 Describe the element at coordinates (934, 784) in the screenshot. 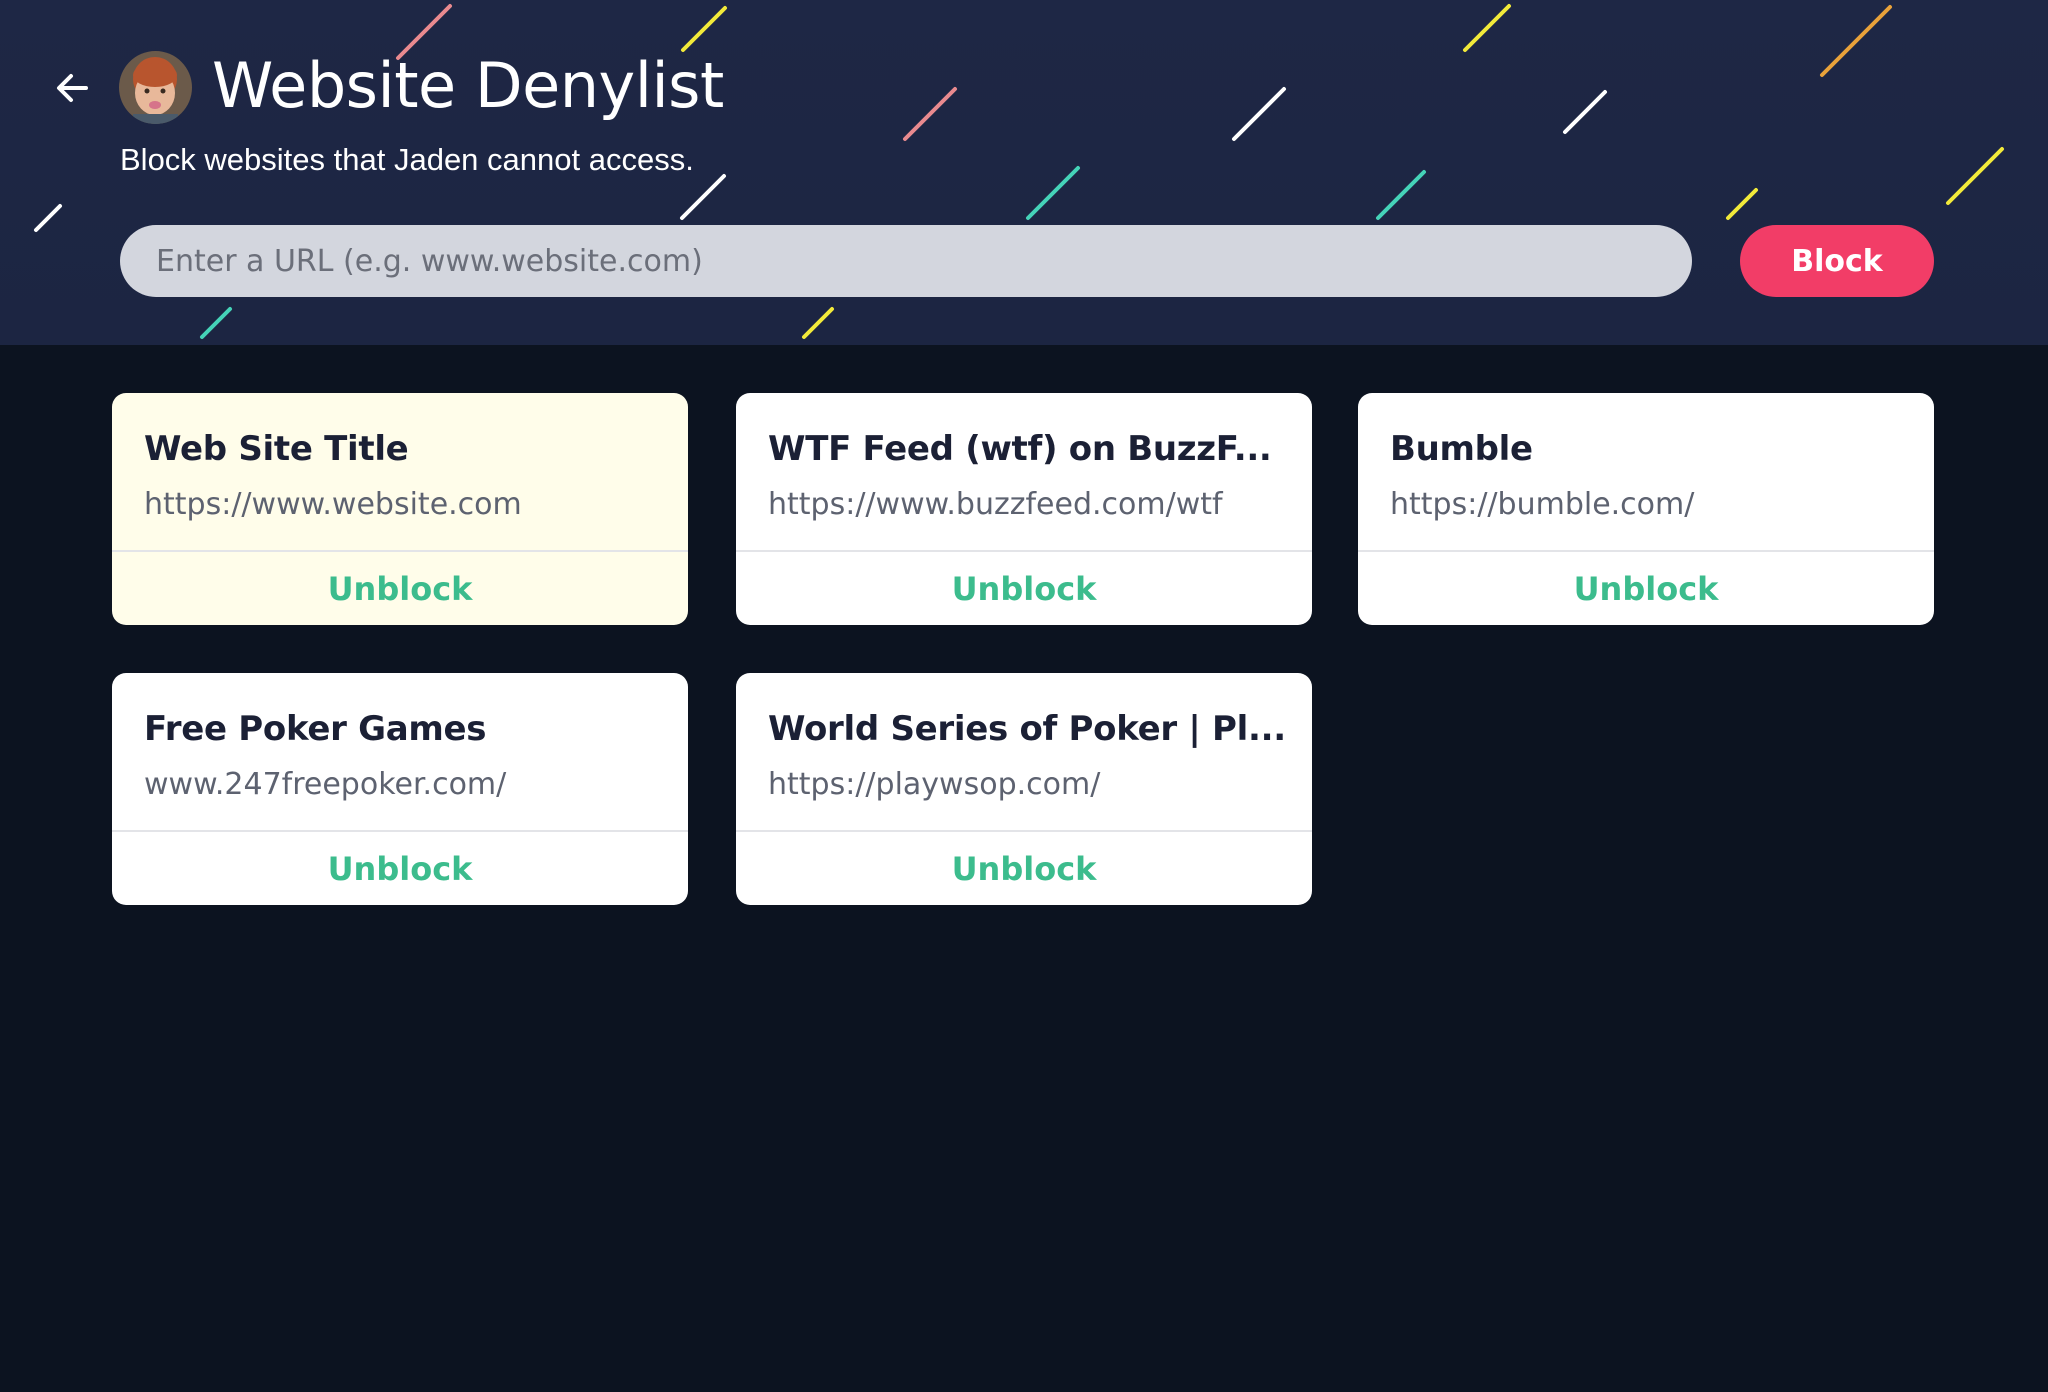

I see `site-url: https://playwsop.com/` at that location.